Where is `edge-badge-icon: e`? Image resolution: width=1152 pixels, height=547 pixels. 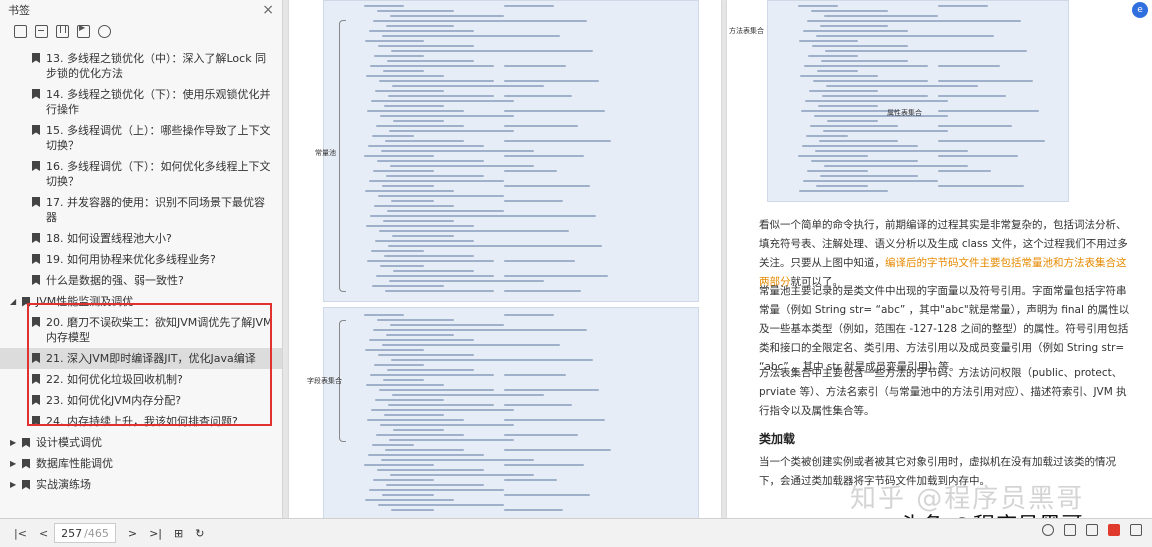
edge-badge-icon: e is located at coordinates (1140, 10).